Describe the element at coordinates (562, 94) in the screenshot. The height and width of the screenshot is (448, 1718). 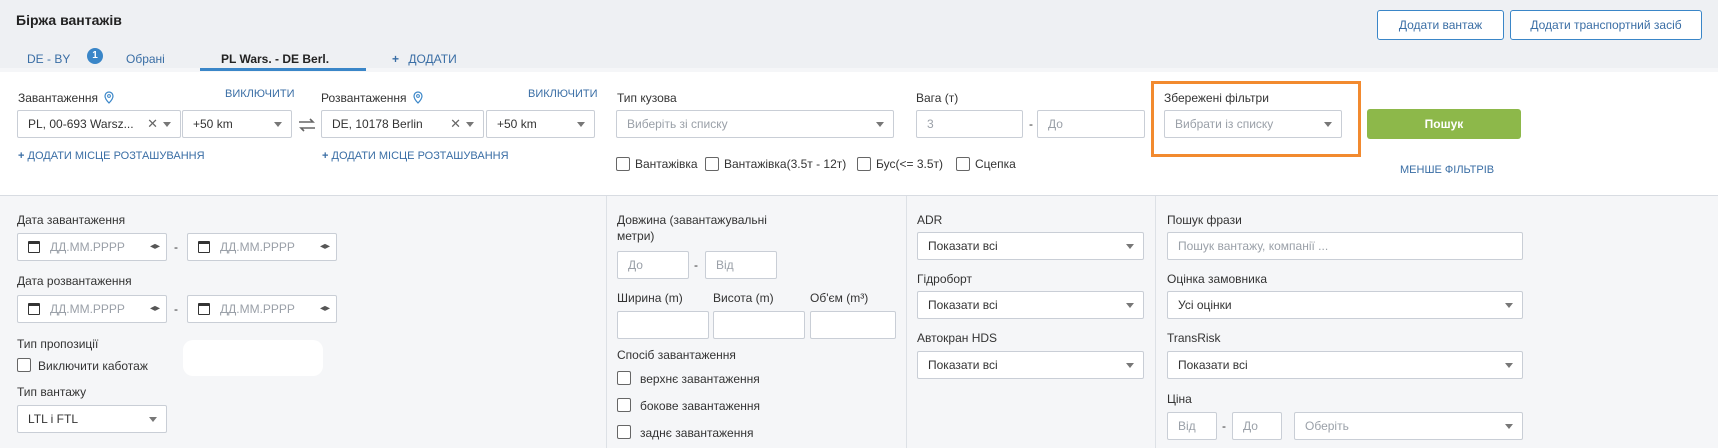
I see `unloading-exclude-link: ВИКЛЮЧИТИ` at that location.